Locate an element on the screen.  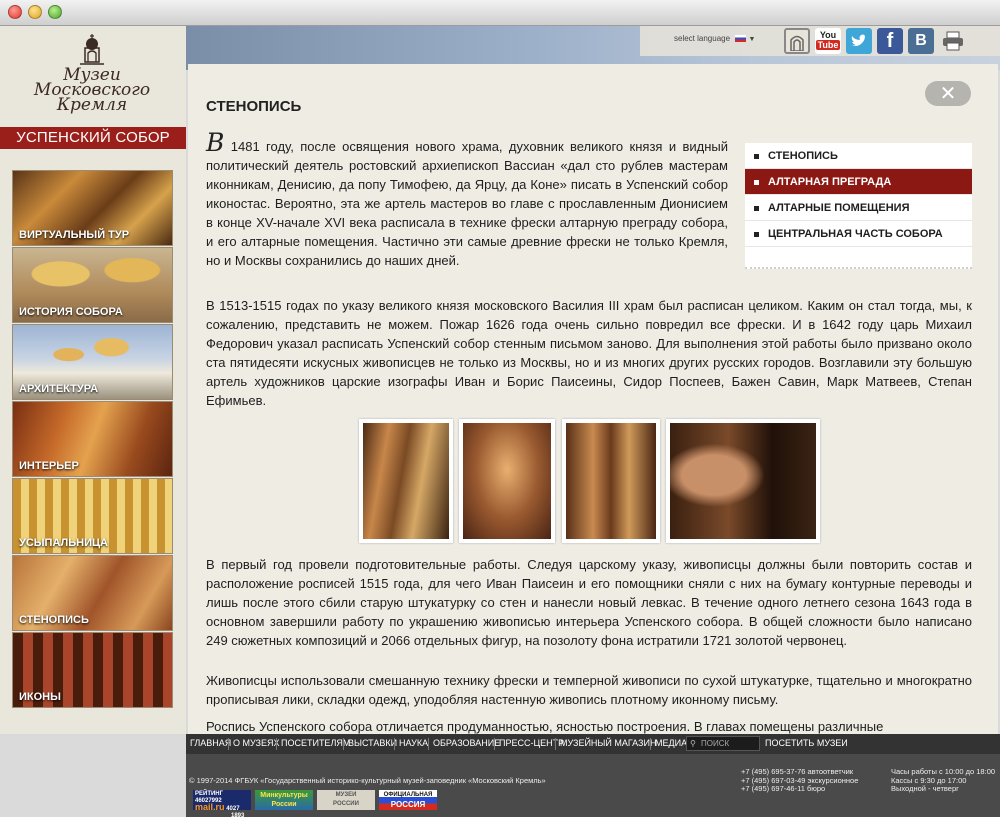
museum-logo: Музеи Московского Кремля is located at coordinates (92, 78).